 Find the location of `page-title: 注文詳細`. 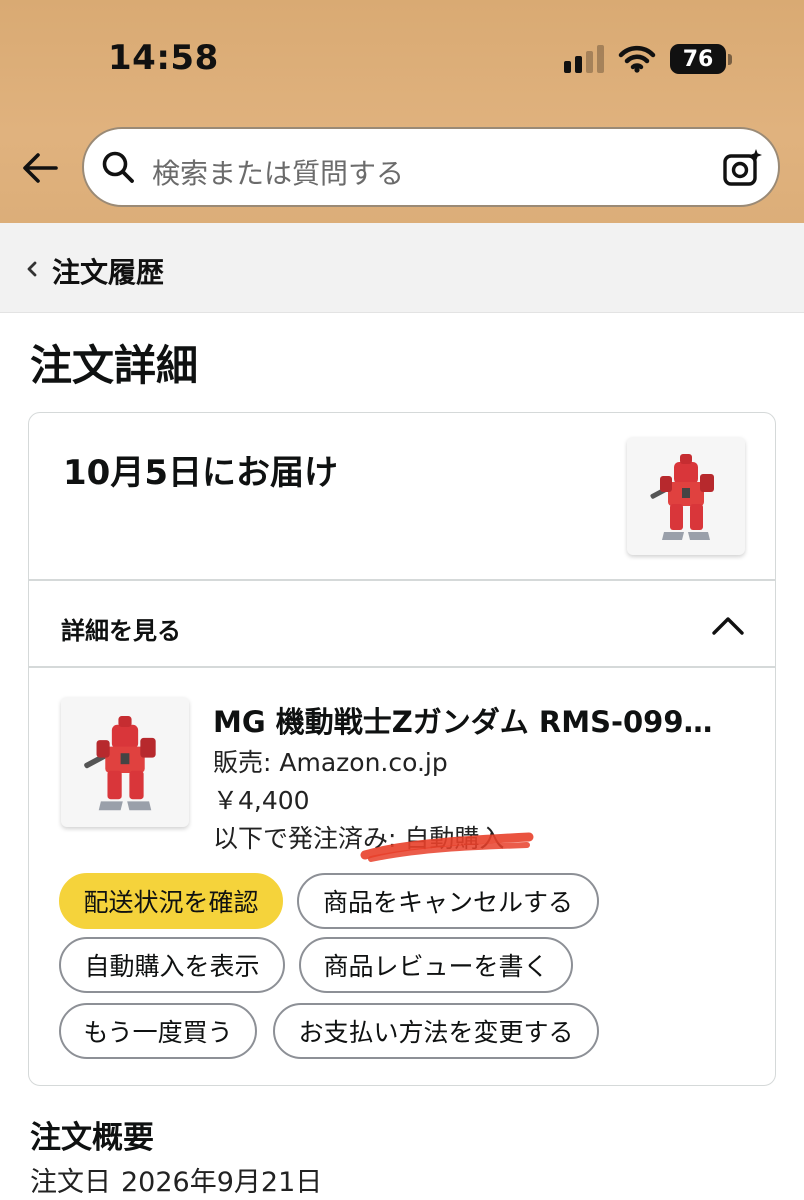

page-title: 注文詳細 is located at coordinates (114, 365).